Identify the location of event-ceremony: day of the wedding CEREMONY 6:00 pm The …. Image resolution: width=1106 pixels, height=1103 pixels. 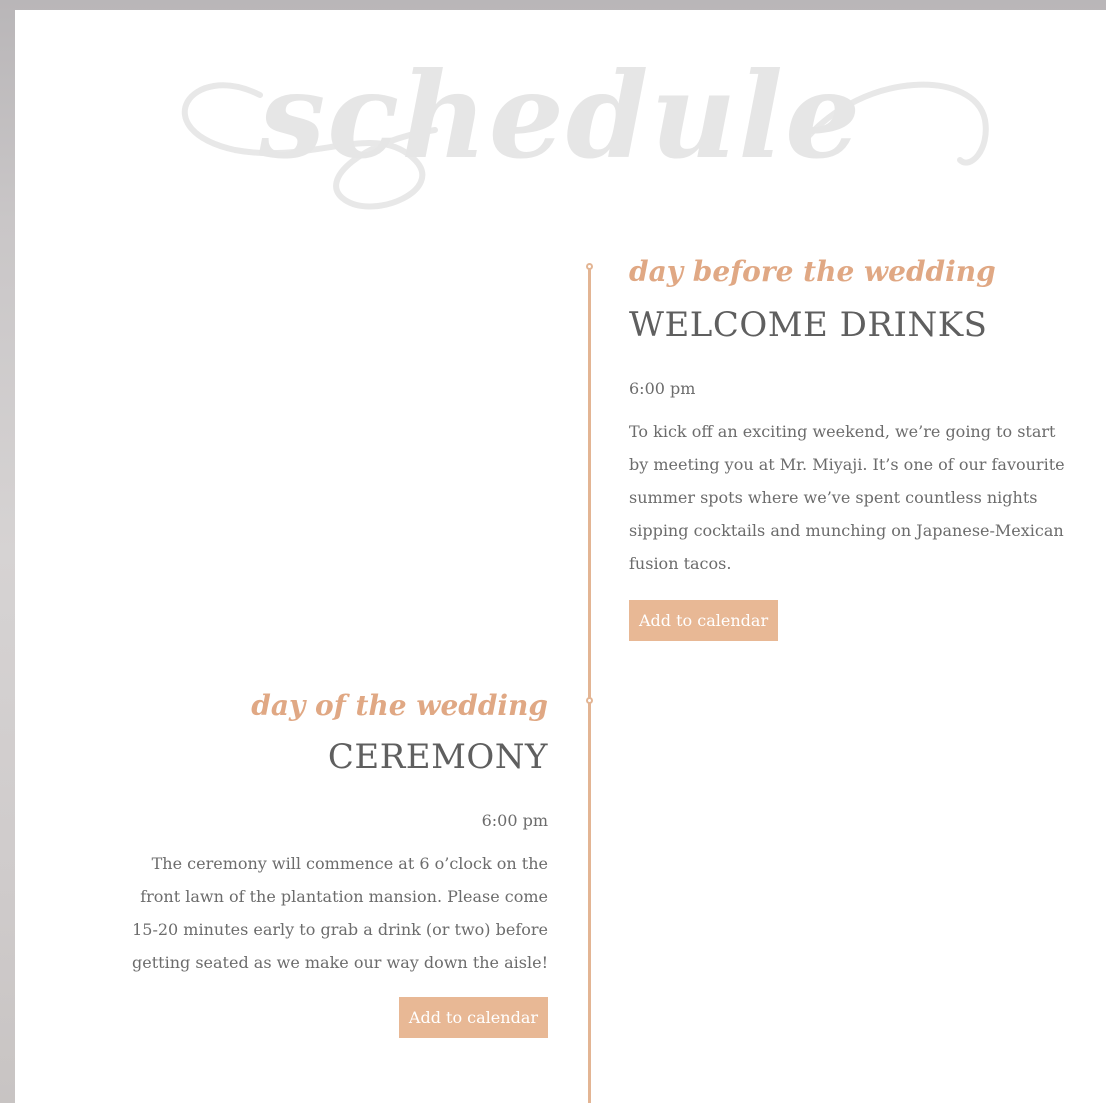
(336, 863).